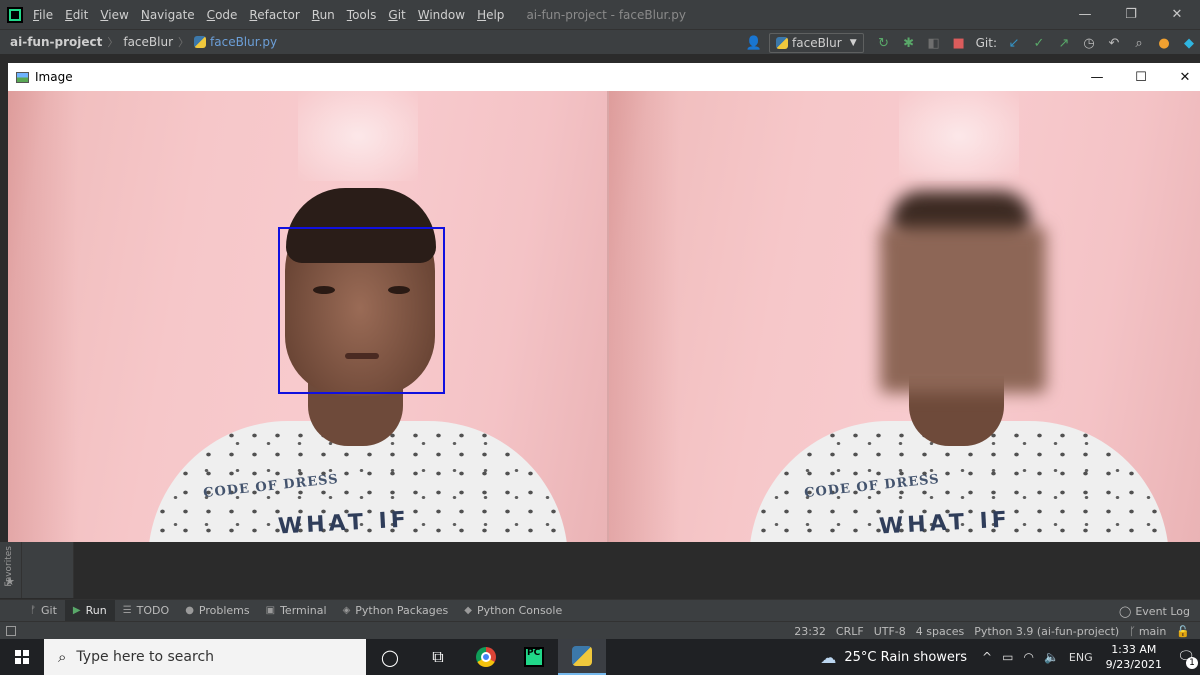 The width and height of the screenshot is (1200, 675). What do you see at coordinates (987, 657) in the screenshot?
I see `chevron-up-icon: ^` at bounding box center [987, 657].